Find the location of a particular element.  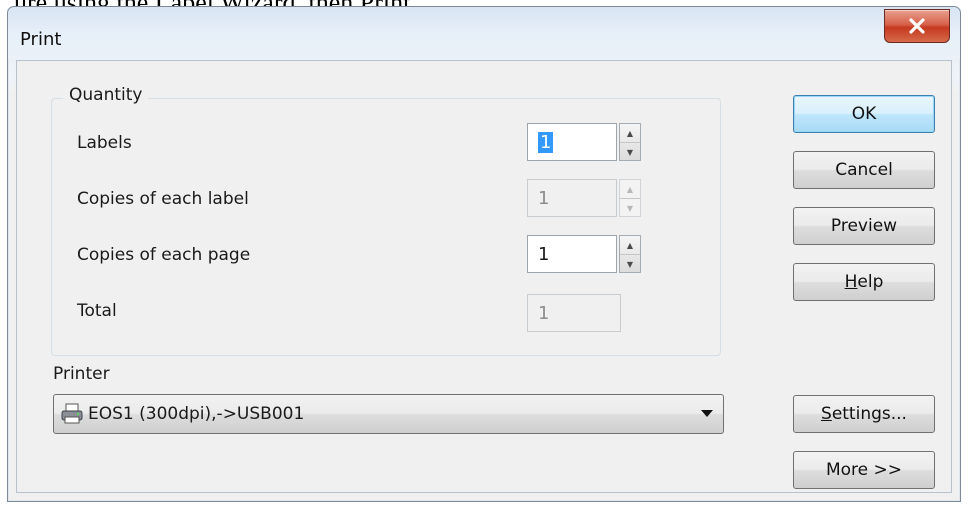

copies-each-label-value: 1 is located at coordinates (544, 198).